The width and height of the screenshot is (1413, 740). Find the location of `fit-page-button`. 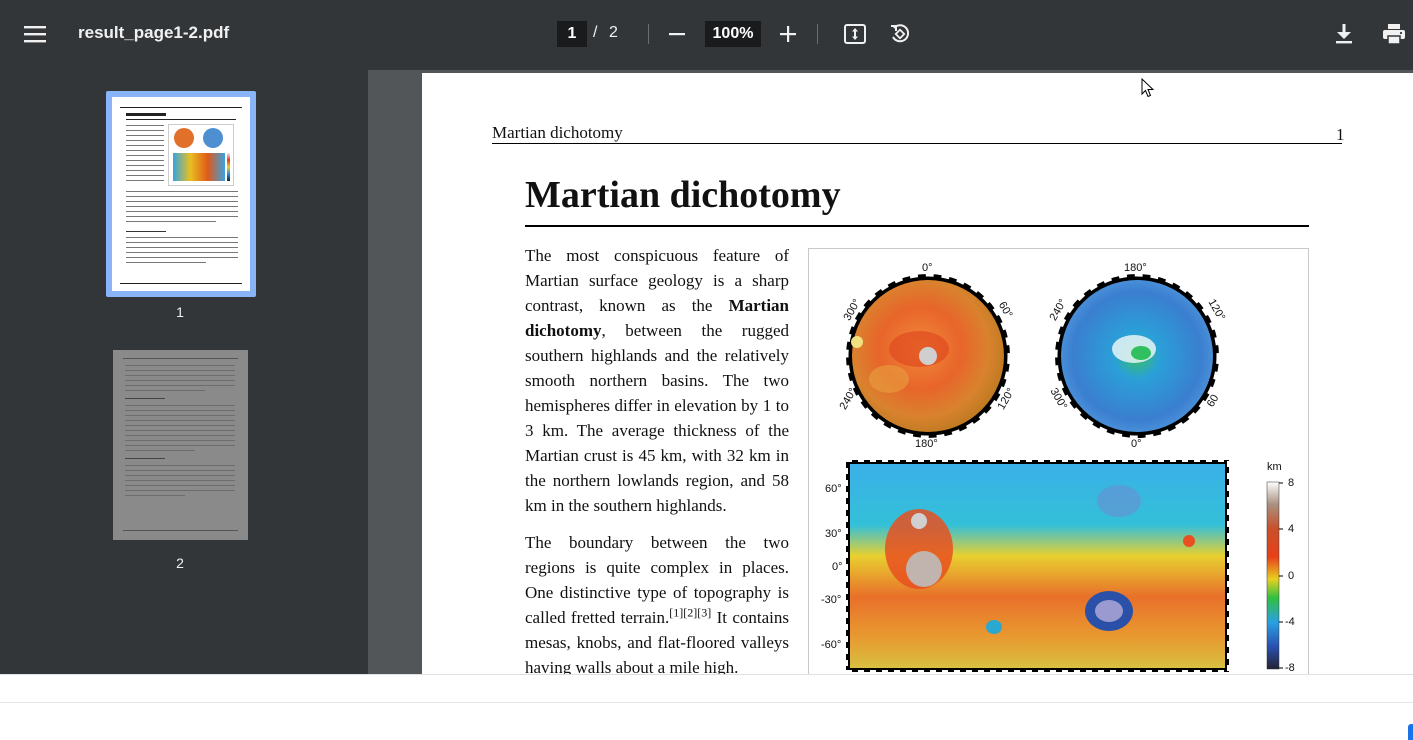

fit-page-button is located at coordinates (855, 34).